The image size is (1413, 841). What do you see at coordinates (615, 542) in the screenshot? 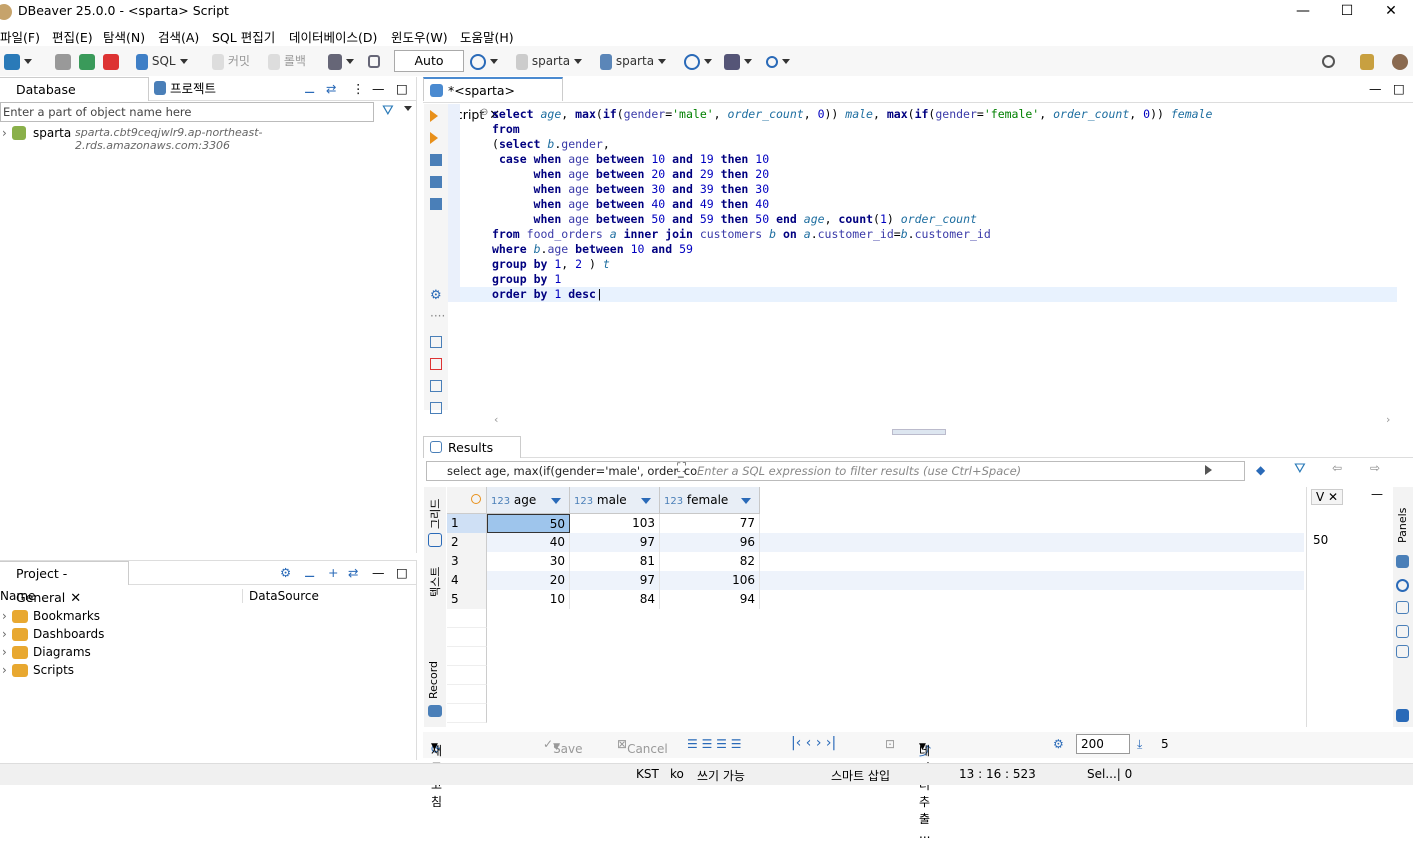
I see `table-cell-male: 97` at bounding box center [615, 542].